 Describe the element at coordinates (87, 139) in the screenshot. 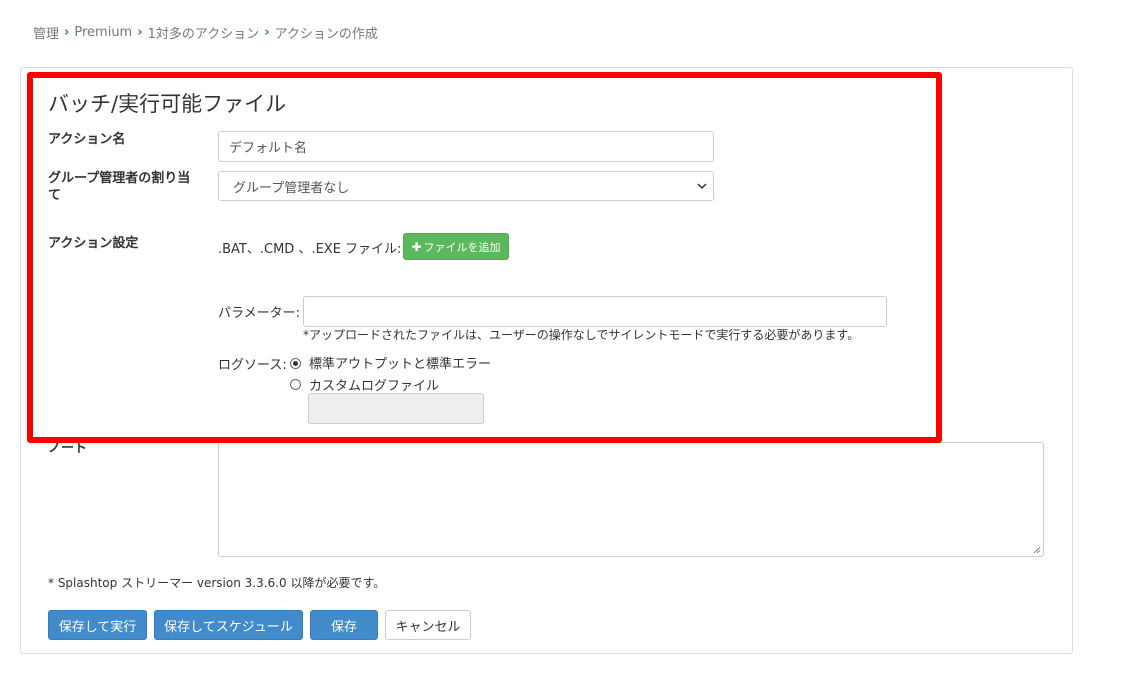

I see `action-name-label: アクション名` at that location.